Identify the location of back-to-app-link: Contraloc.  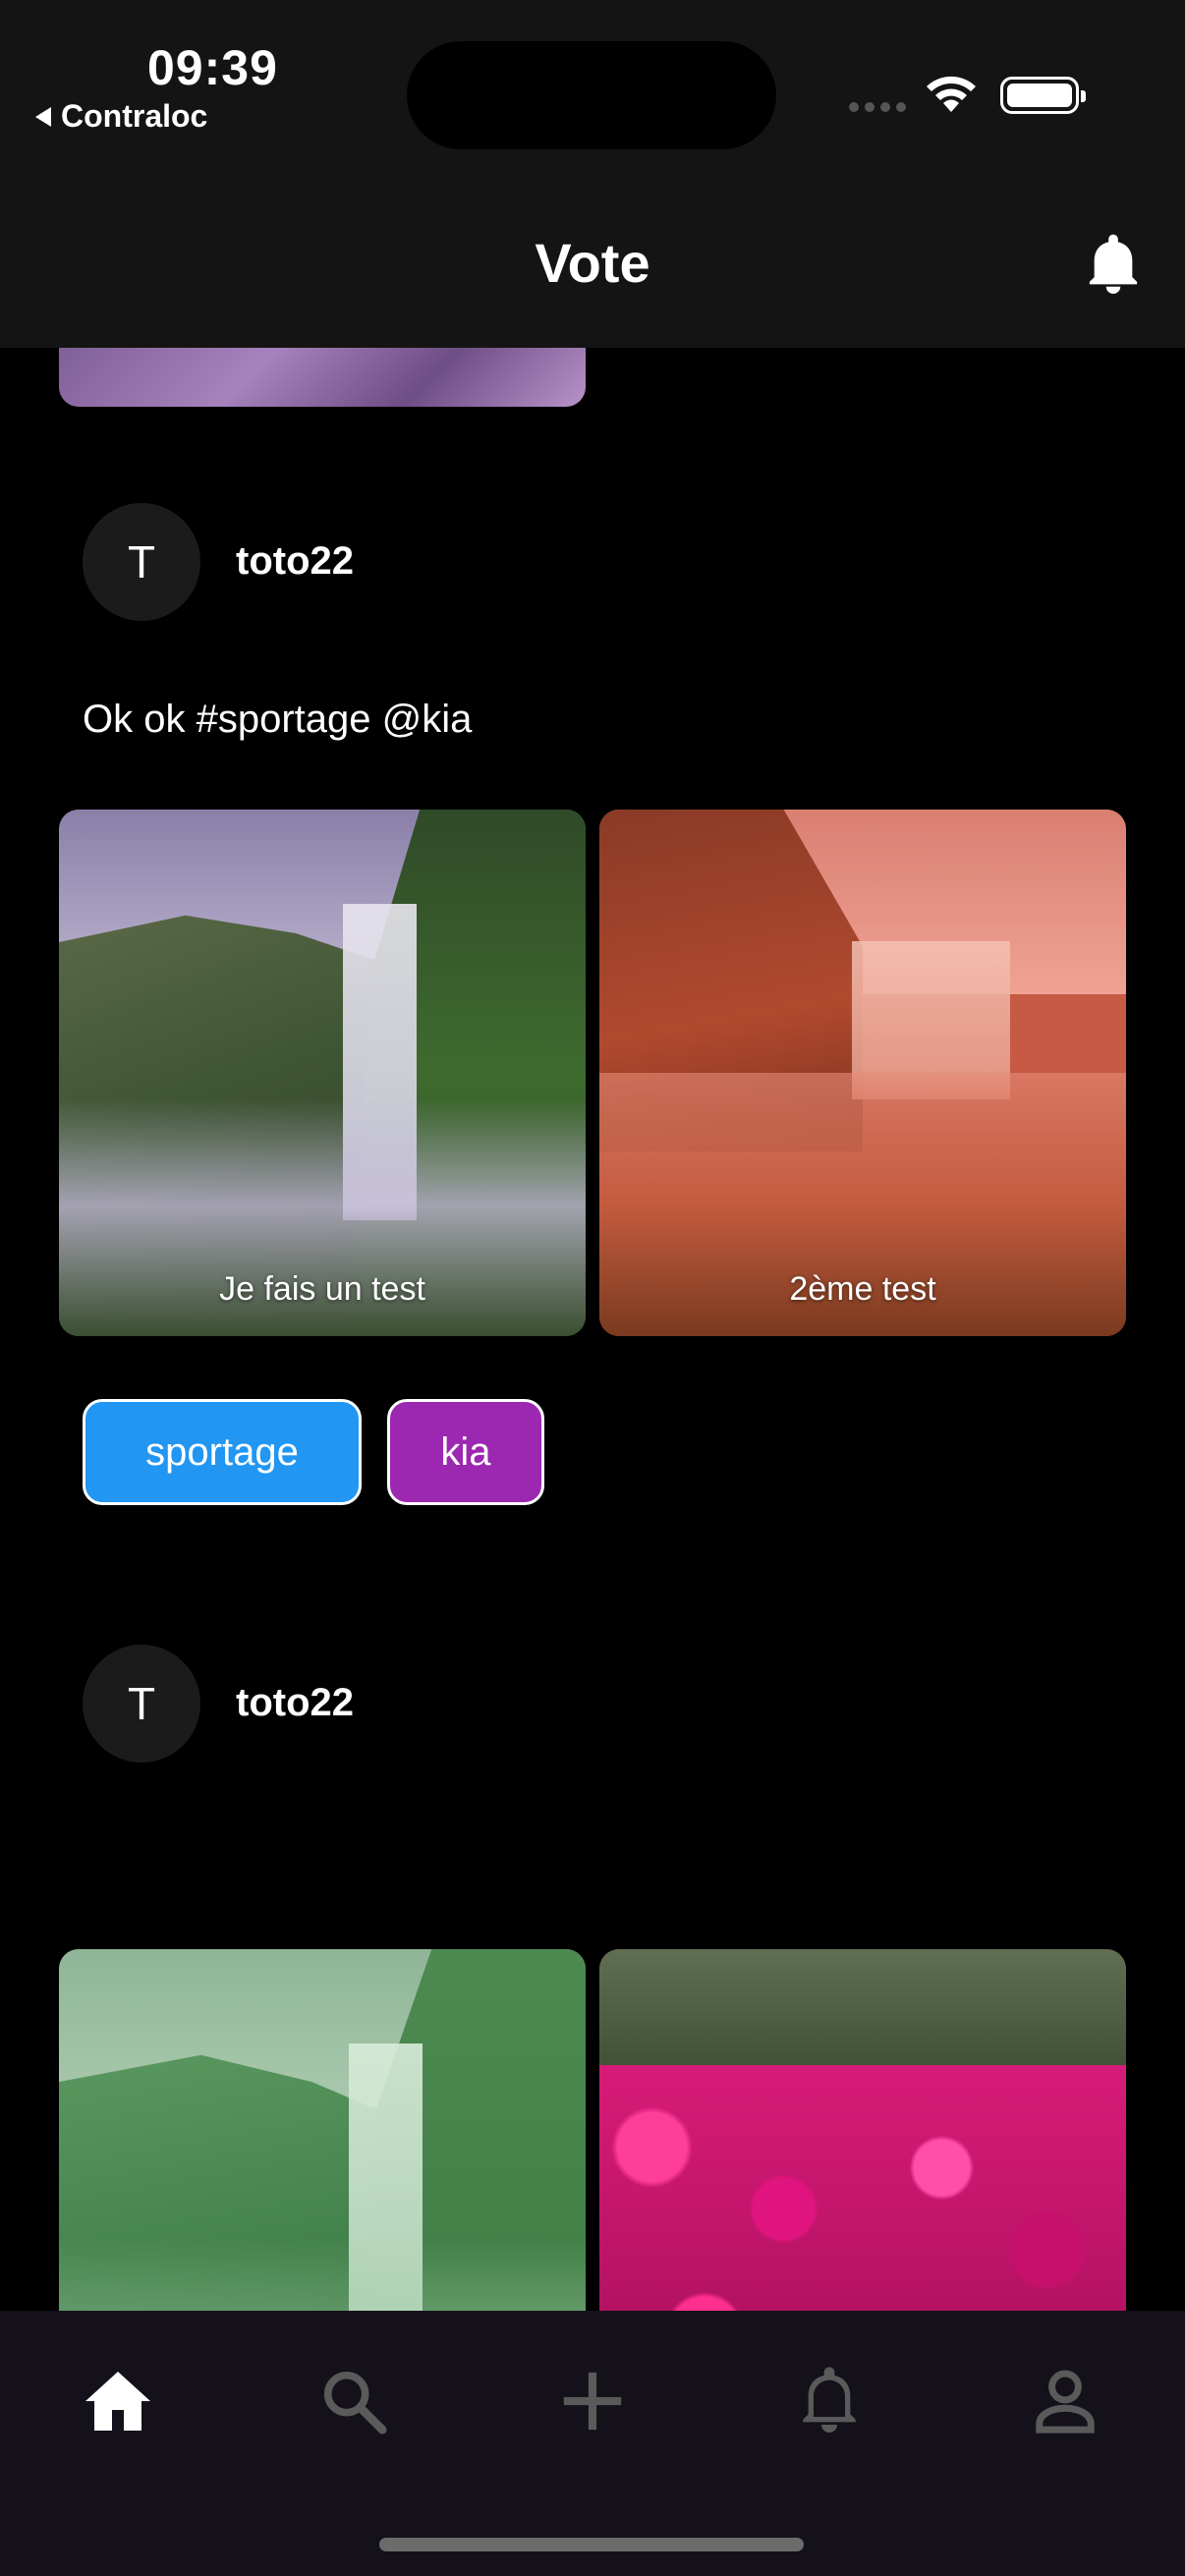
(121, 116).